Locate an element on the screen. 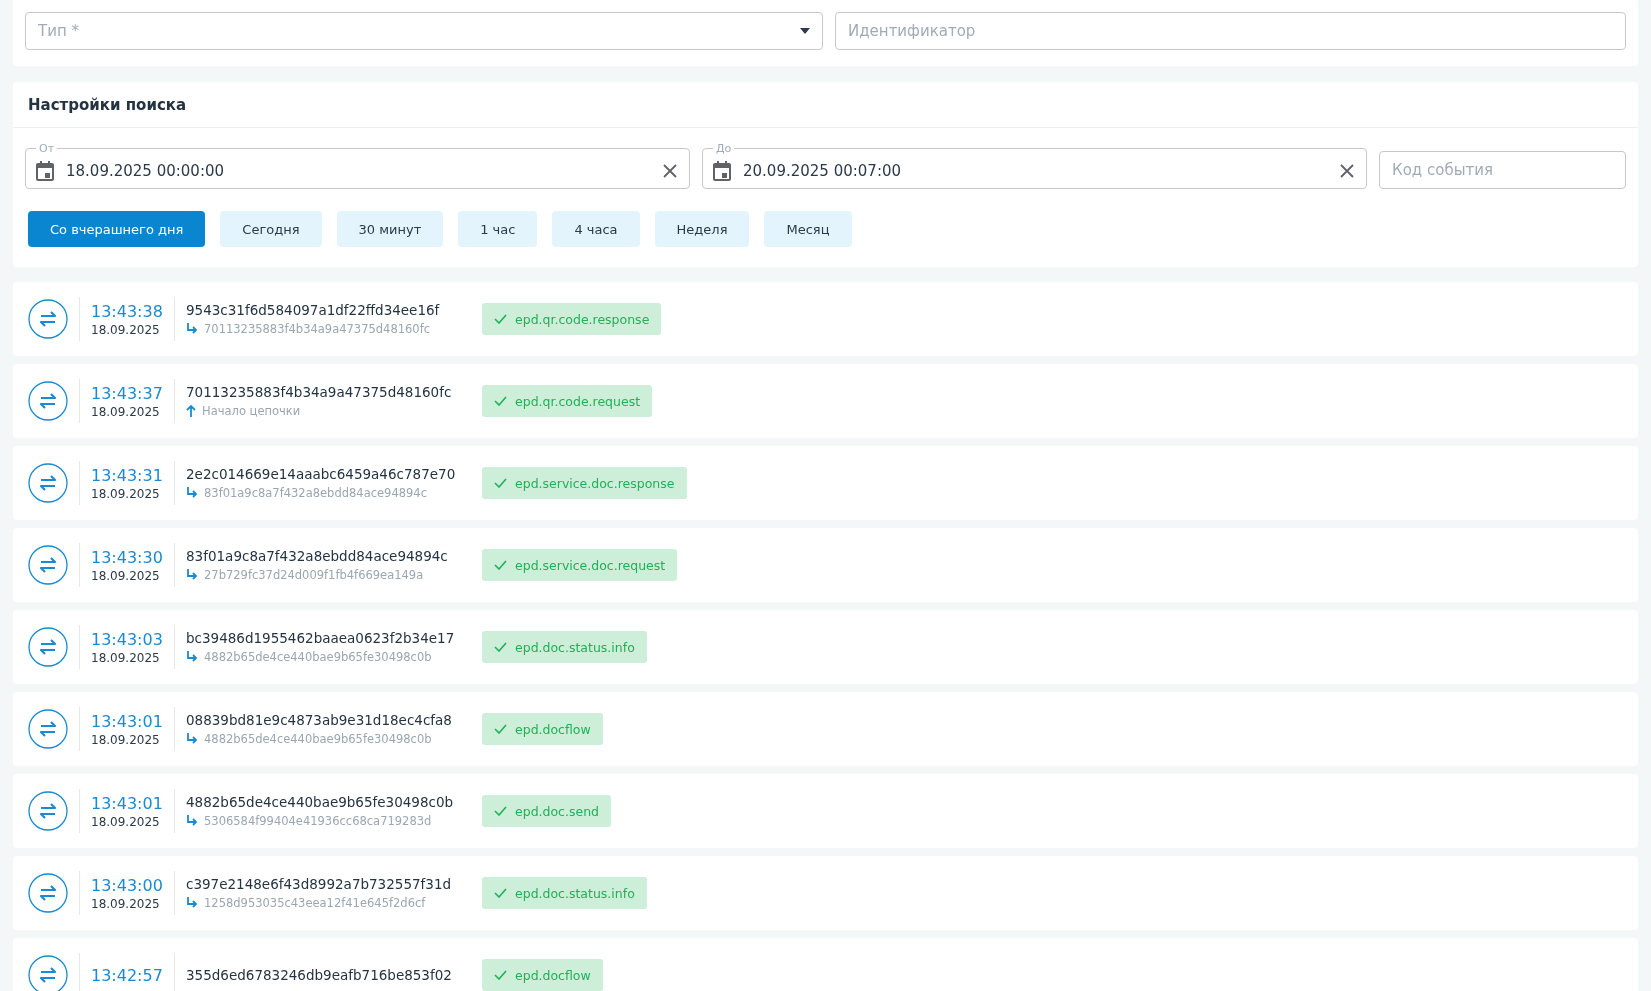 This screenshot has height=991, width=1651. section-title: Настройки поиска is located at coordinates (825, 105).